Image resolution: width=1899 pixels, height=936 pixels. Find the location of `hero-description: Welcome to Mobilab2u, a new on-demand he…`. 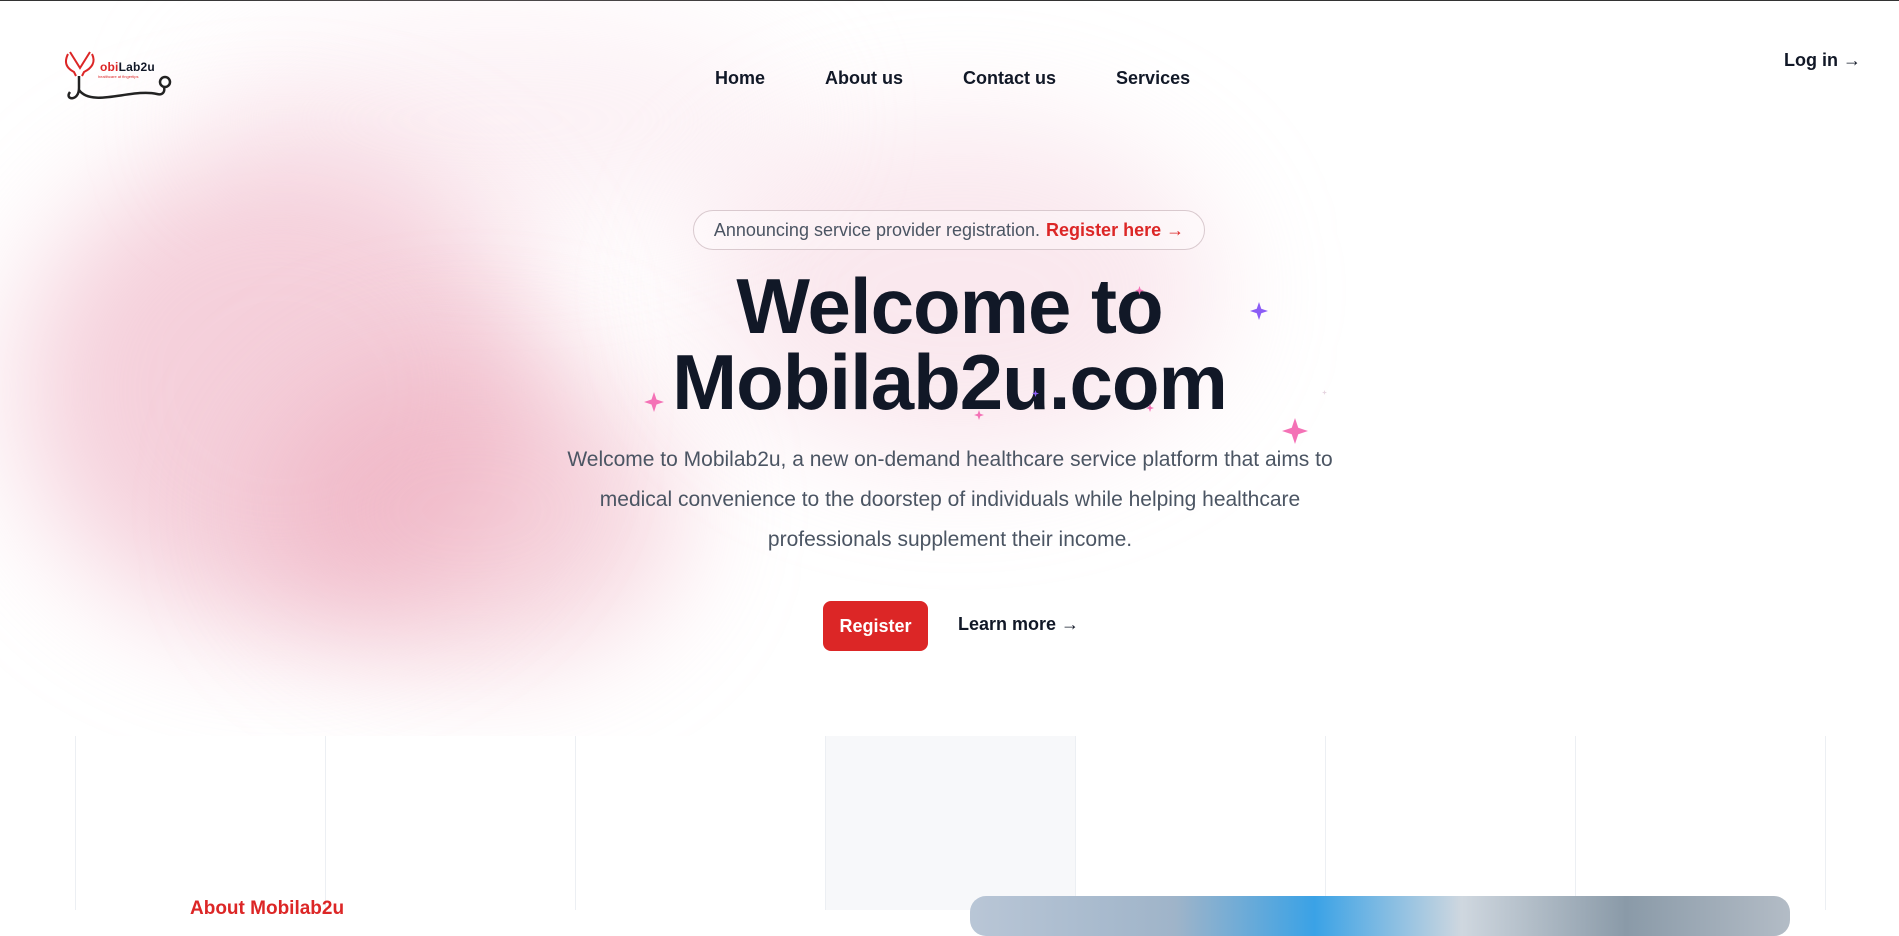

hero-description: Welcome to Mobilab2u, a new on-demand he… is located at coordinates (950, 499).